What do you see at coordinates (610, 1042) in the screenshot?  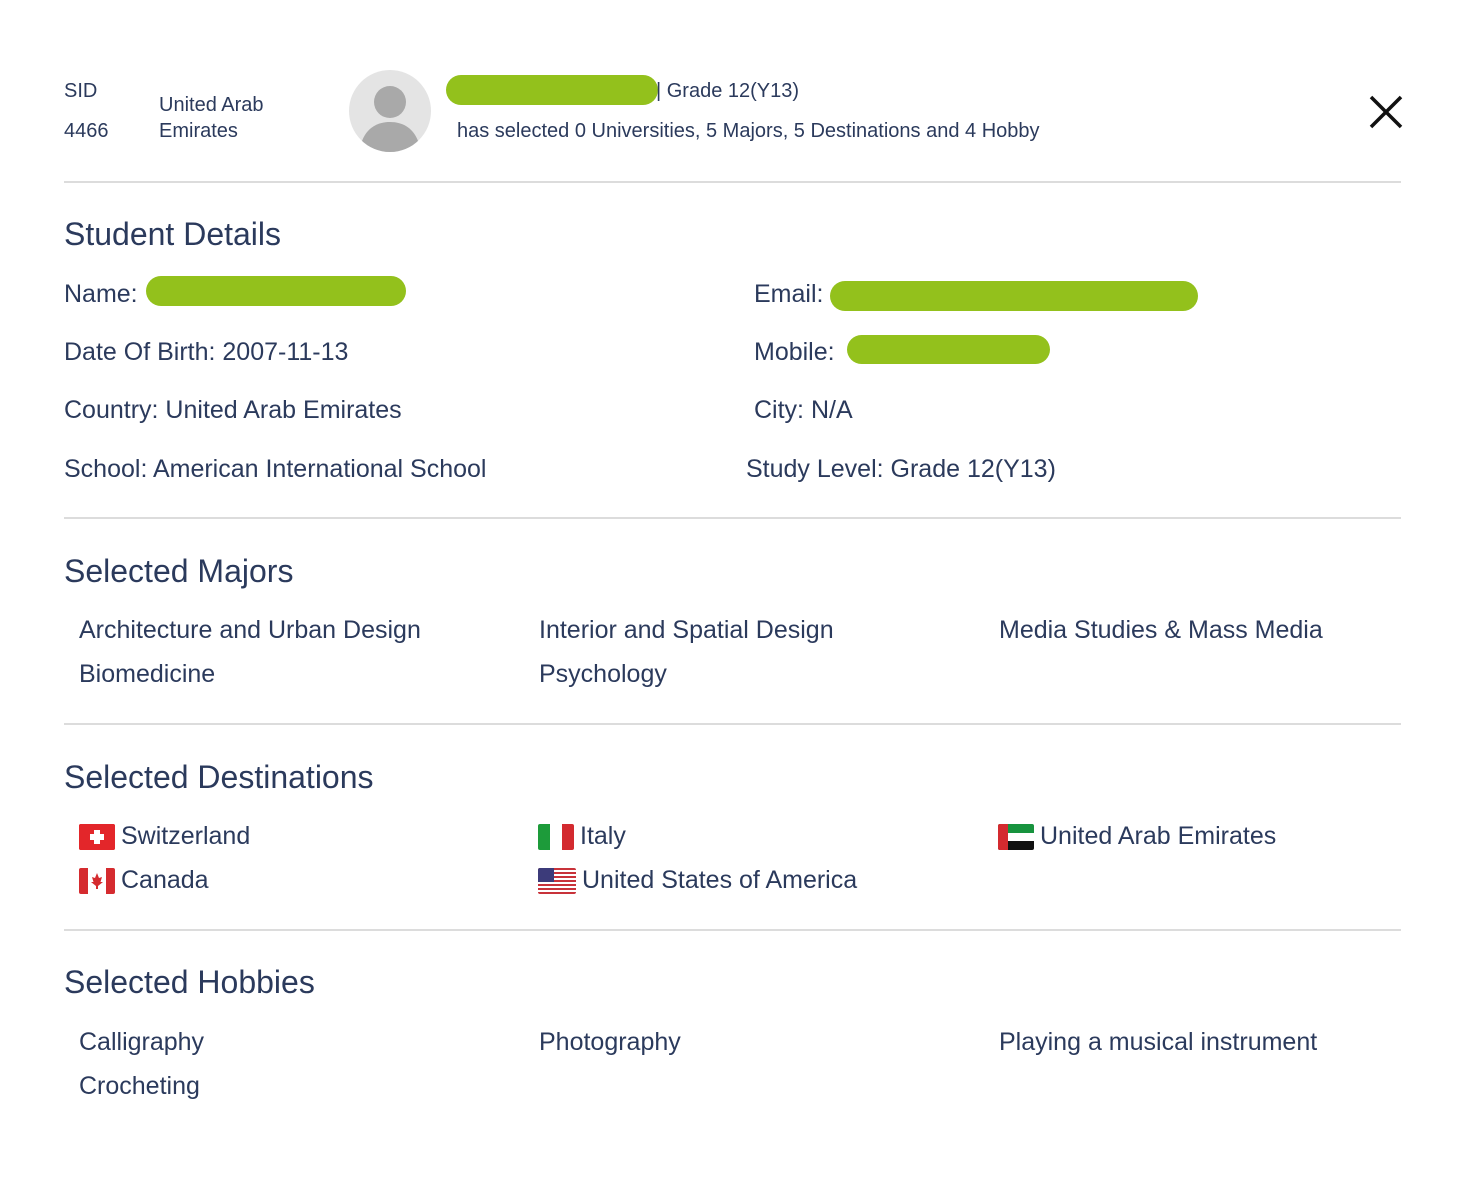 I see `hobby-item: Photography` at bounding box center [610, 1042].